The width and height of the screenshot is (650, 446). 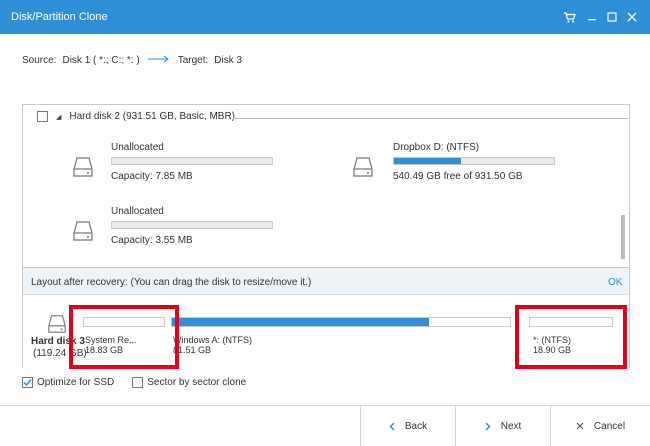 I want to click on collapse-triangle-icon: ◢, so click(x=58, y=117).